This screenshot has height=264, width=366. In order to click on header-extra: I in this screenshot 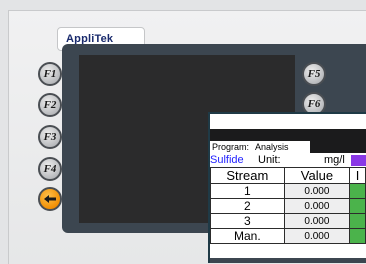, I will do `click(357, 175)`.